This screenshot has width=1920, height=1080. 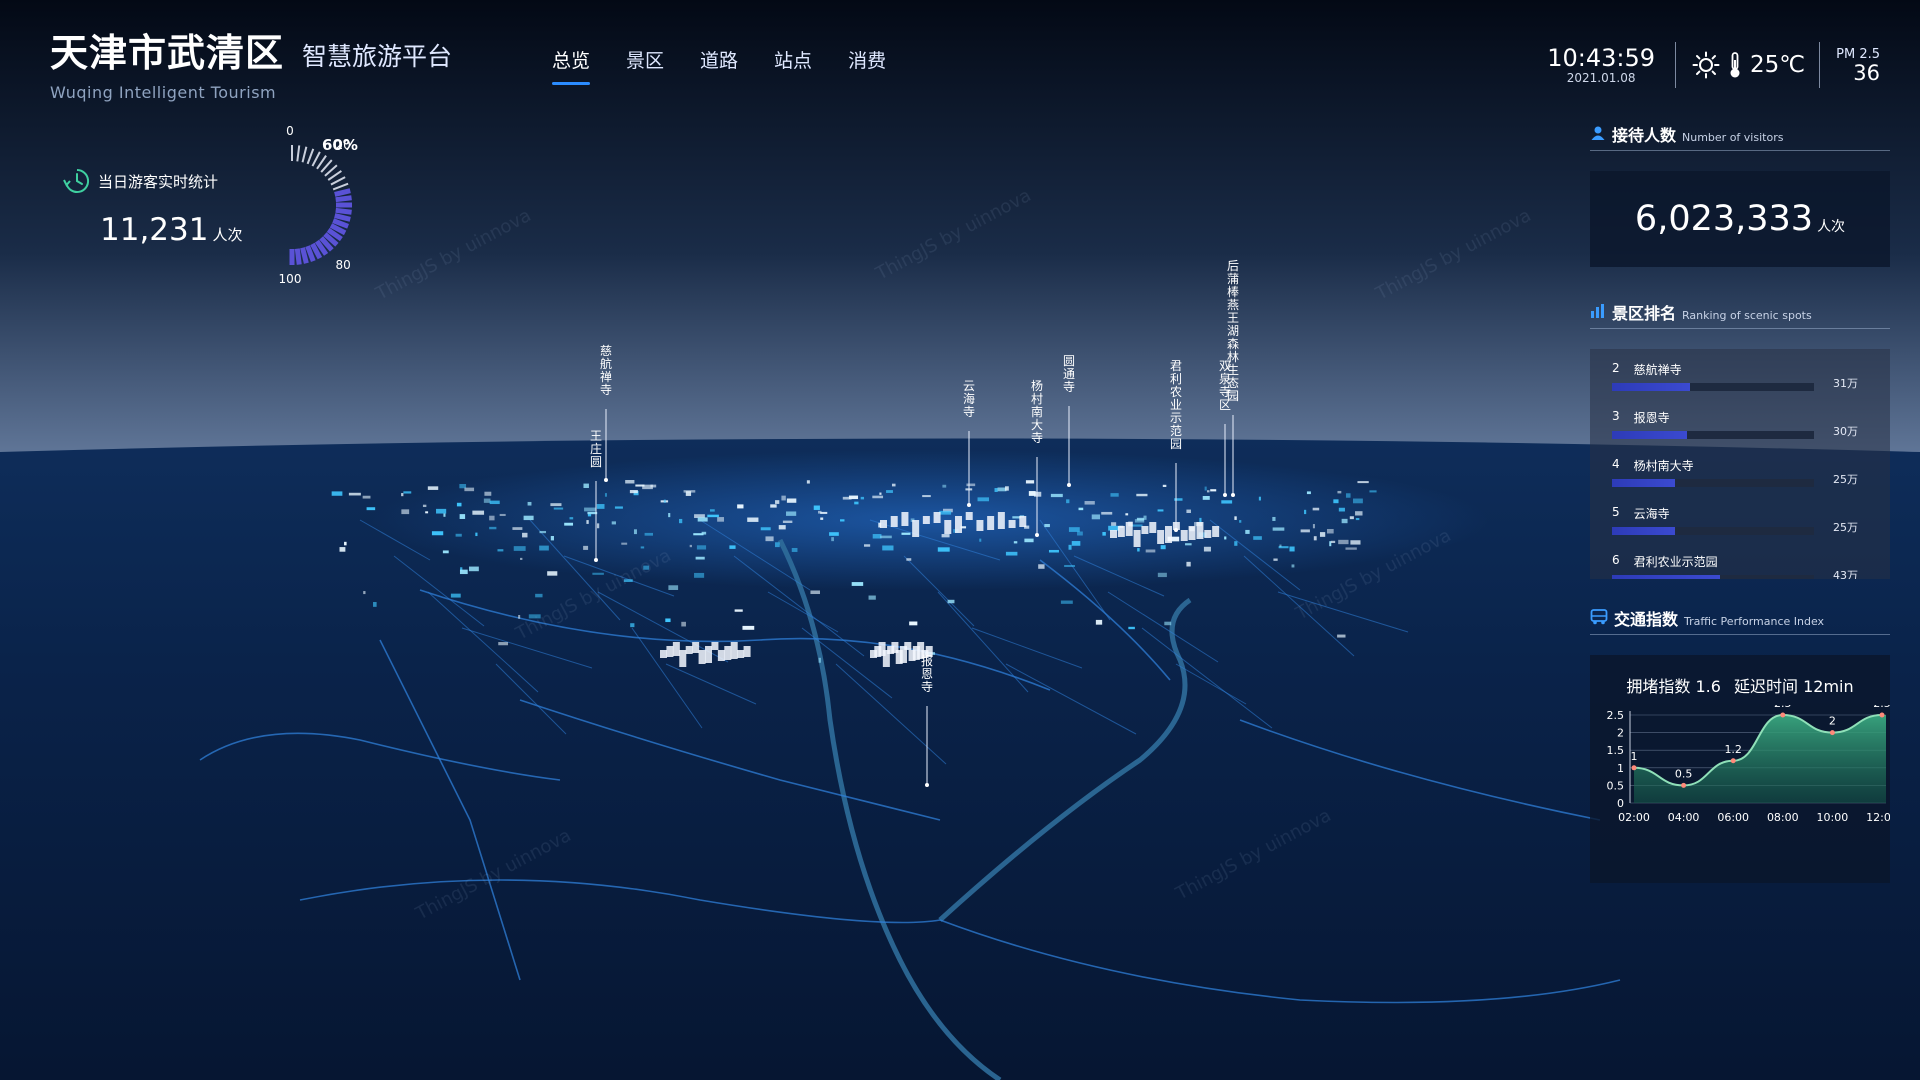 What do you see at coordinates (1783, 817) in the screenshot?
I see `chart-xtick: 08:00` at bounding box center [1783, 817].